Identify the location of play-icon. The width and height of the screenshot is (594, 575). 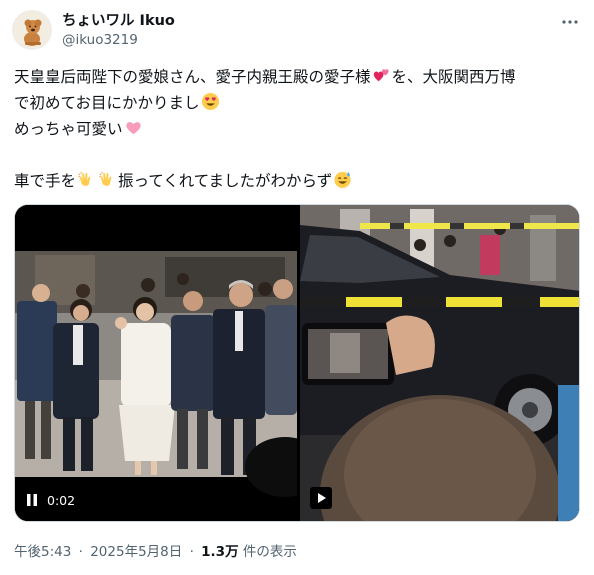
(321, 498).